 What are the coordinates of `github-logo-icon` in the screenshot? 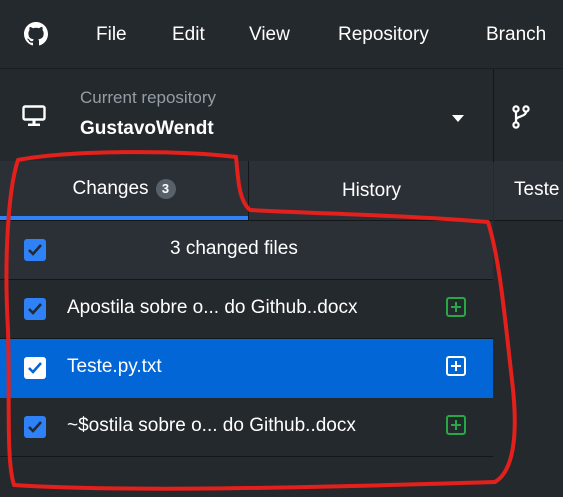 It's located at (36, 34).